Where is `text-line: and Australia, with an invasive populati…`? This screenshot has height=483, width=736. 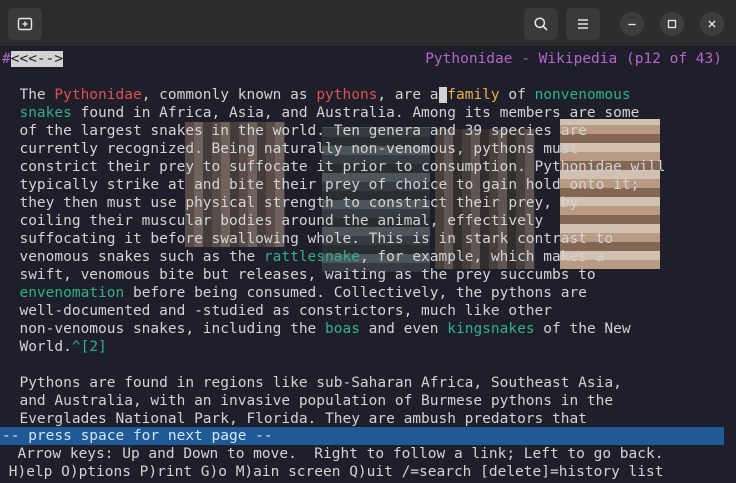 text-line: and Australia, with an invasive populati… is located at coordinates (307, 401).